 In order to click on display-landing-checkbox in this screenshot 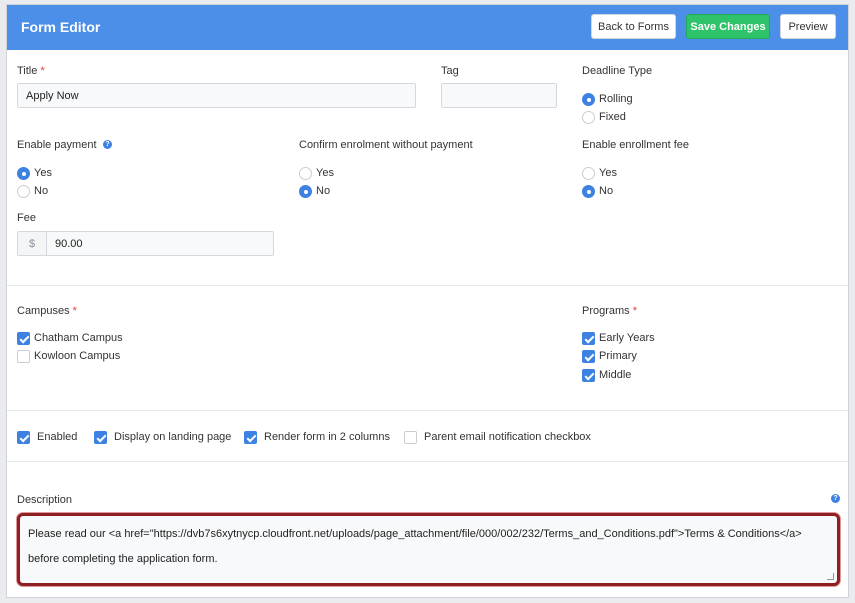, I will do `click(100, 437)`.